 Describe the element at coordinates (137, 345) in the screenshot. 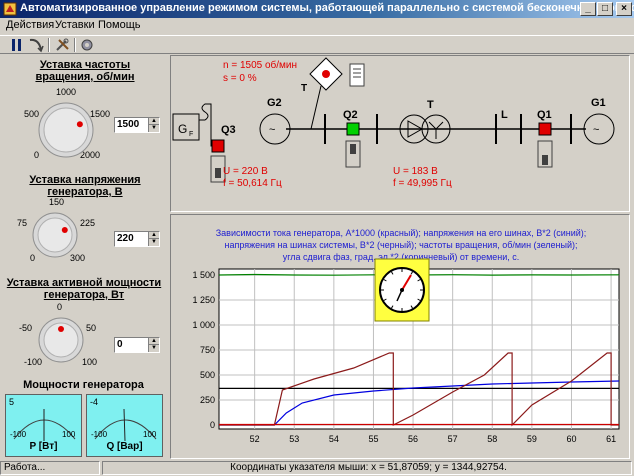

I see `power-setpoint-input: 0 ▲ ▼` at that location.